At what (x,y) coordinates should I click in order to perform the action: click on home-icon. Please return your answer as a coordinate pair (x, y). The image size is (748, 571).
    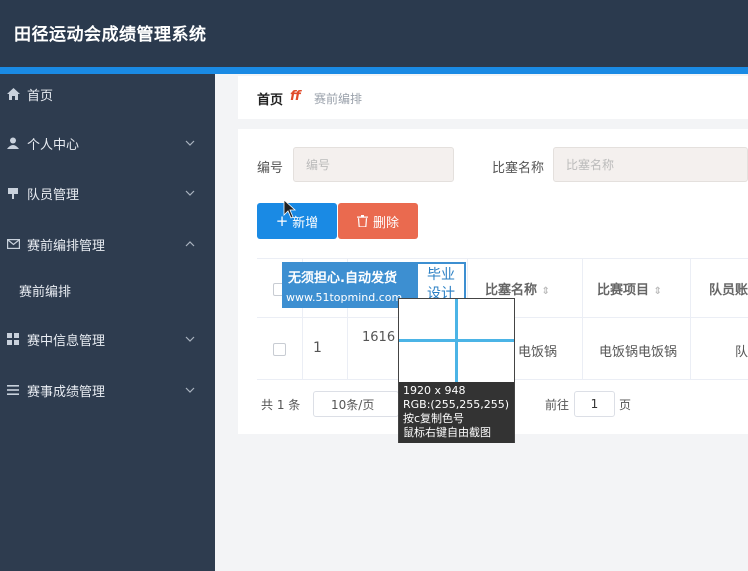
    Looking at the image, I should click on (13, 94).